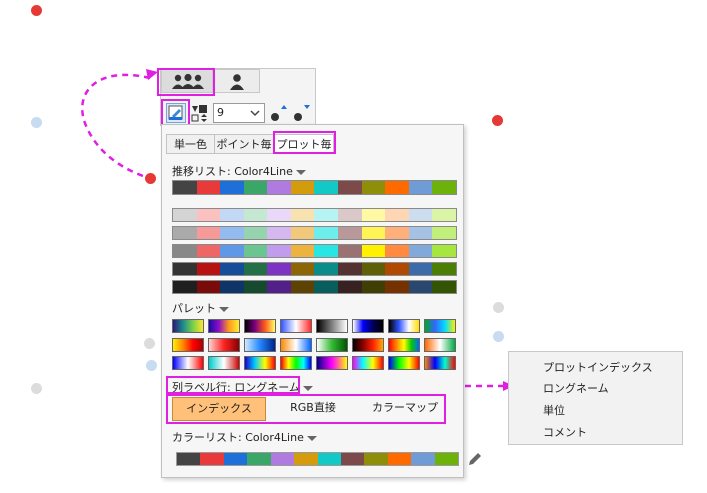 The width and height of the screenshot is (707, 493). Describe the element at coordinates (190, 144) in the screenshot. I see `tab-single-color: 単一色` at that location.